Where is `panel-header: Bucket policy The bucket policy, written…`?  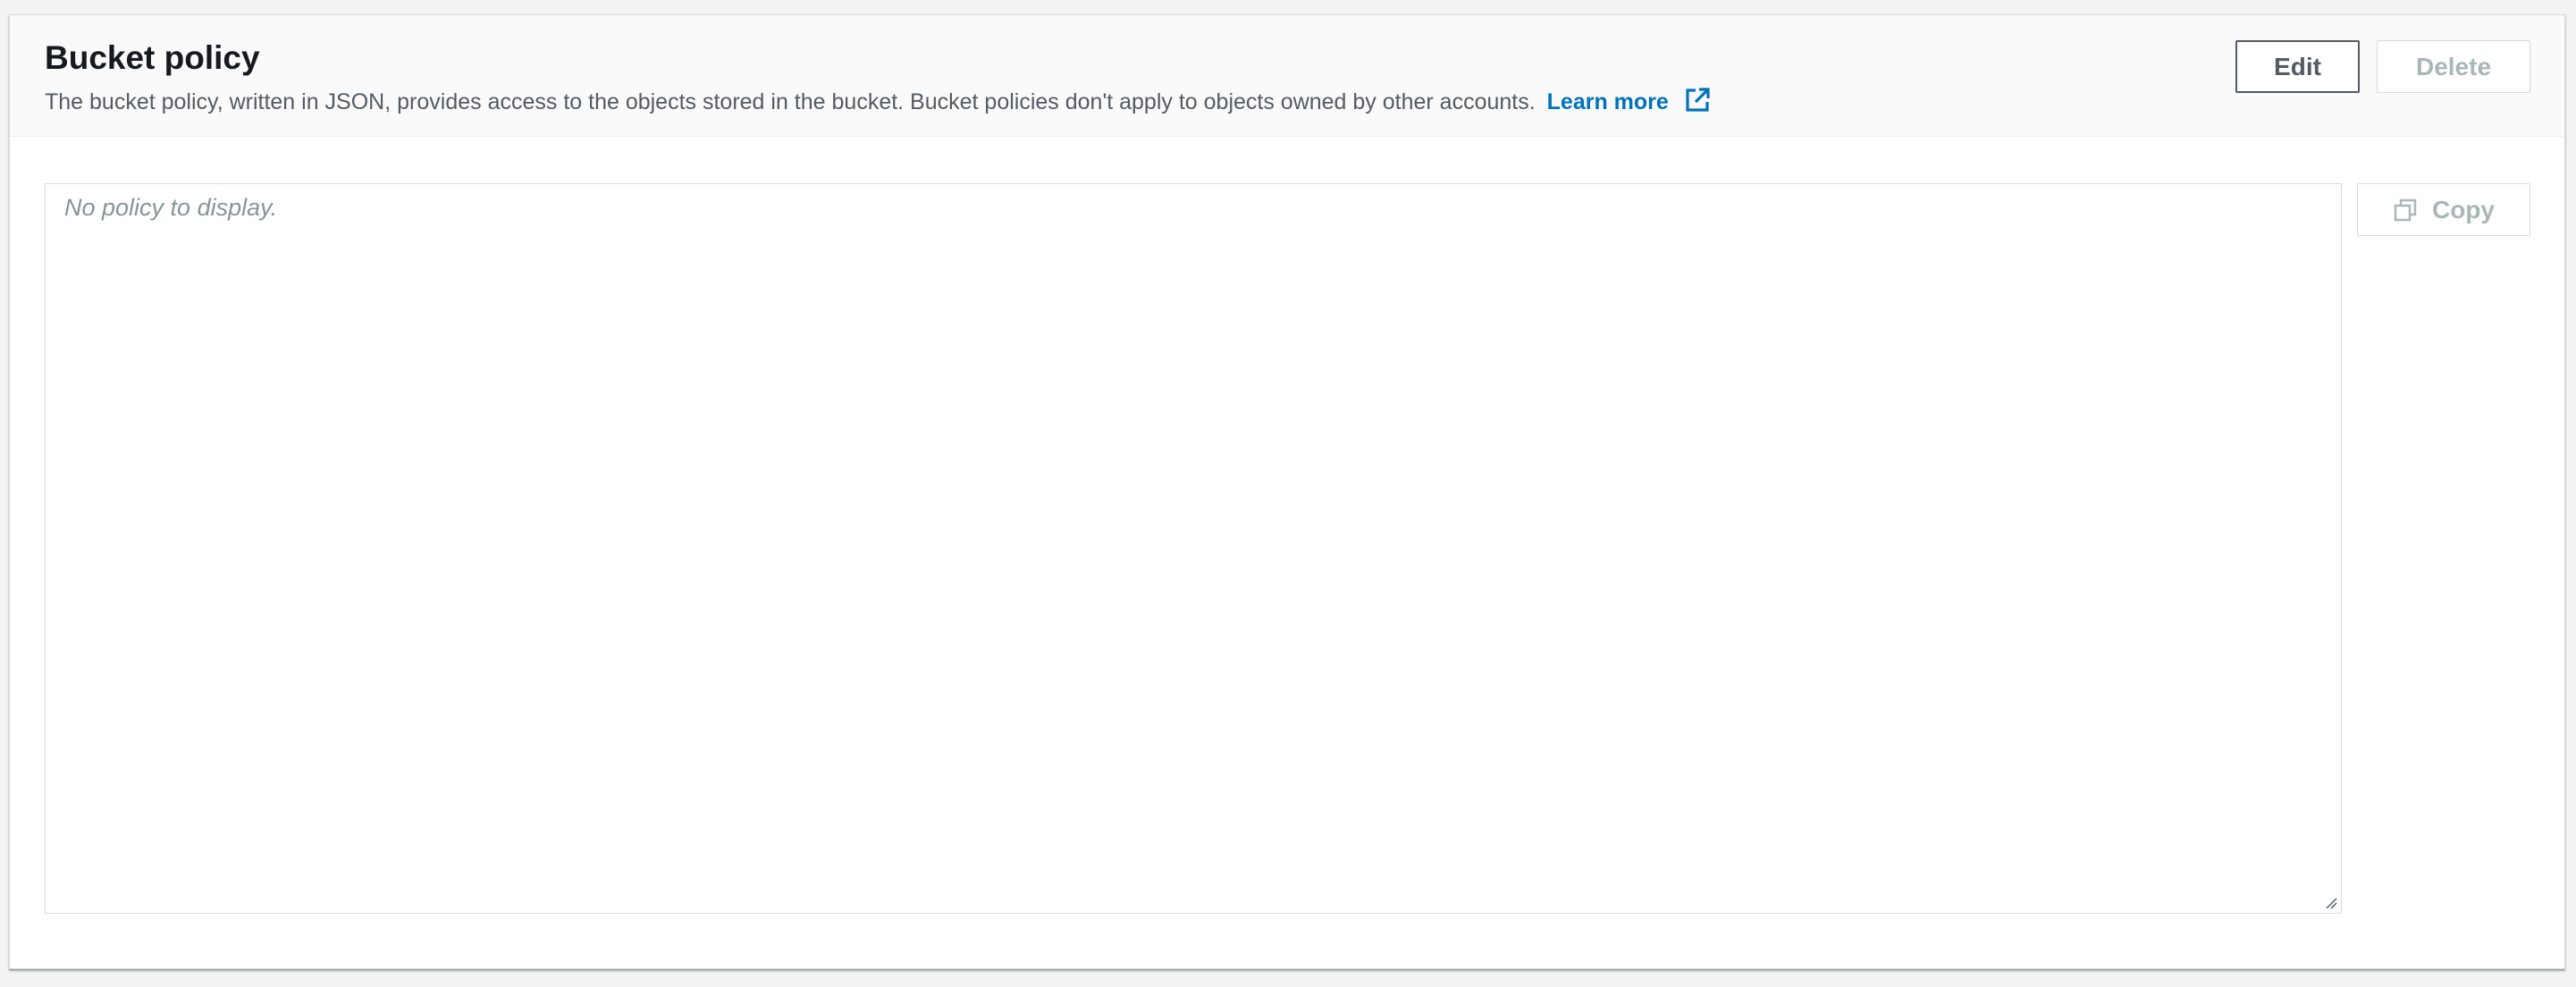 panel-header: Bucket policy The bucket policy, written… is located at coordinates (1287, 76).